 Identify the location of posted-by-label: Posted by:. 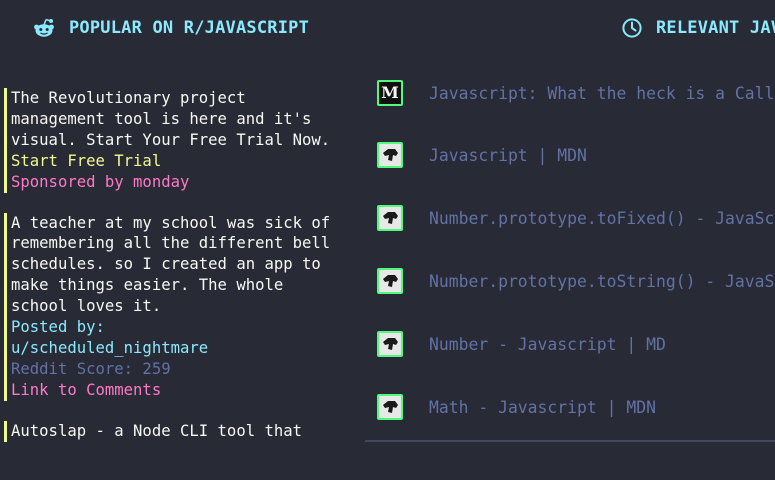
(58, 327).